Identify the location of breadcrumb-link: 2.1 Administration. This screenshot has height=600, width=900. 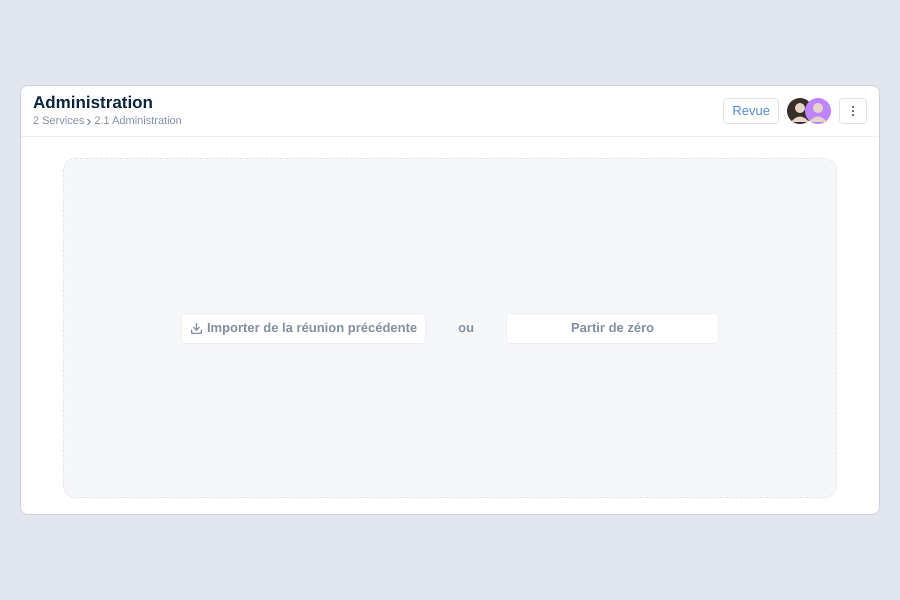
(138, 121).